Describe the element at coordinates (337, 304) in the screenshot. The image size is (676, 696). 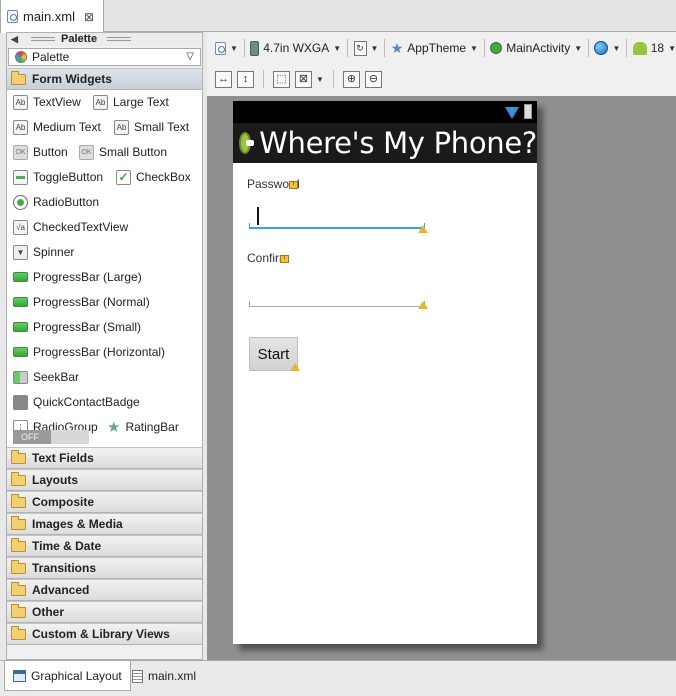
I see `confirm-field` at that location.